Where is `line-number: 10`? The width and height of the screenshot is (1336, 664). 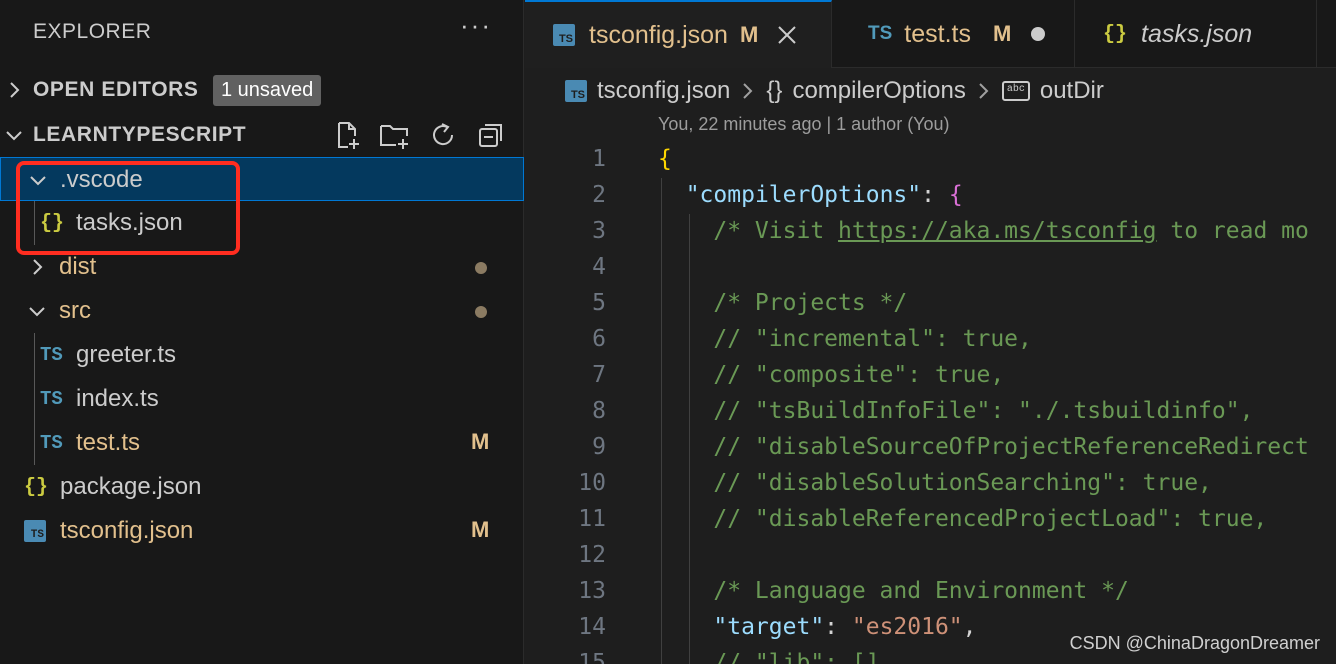
line-number: 10 is located at coordinates (592, 483).